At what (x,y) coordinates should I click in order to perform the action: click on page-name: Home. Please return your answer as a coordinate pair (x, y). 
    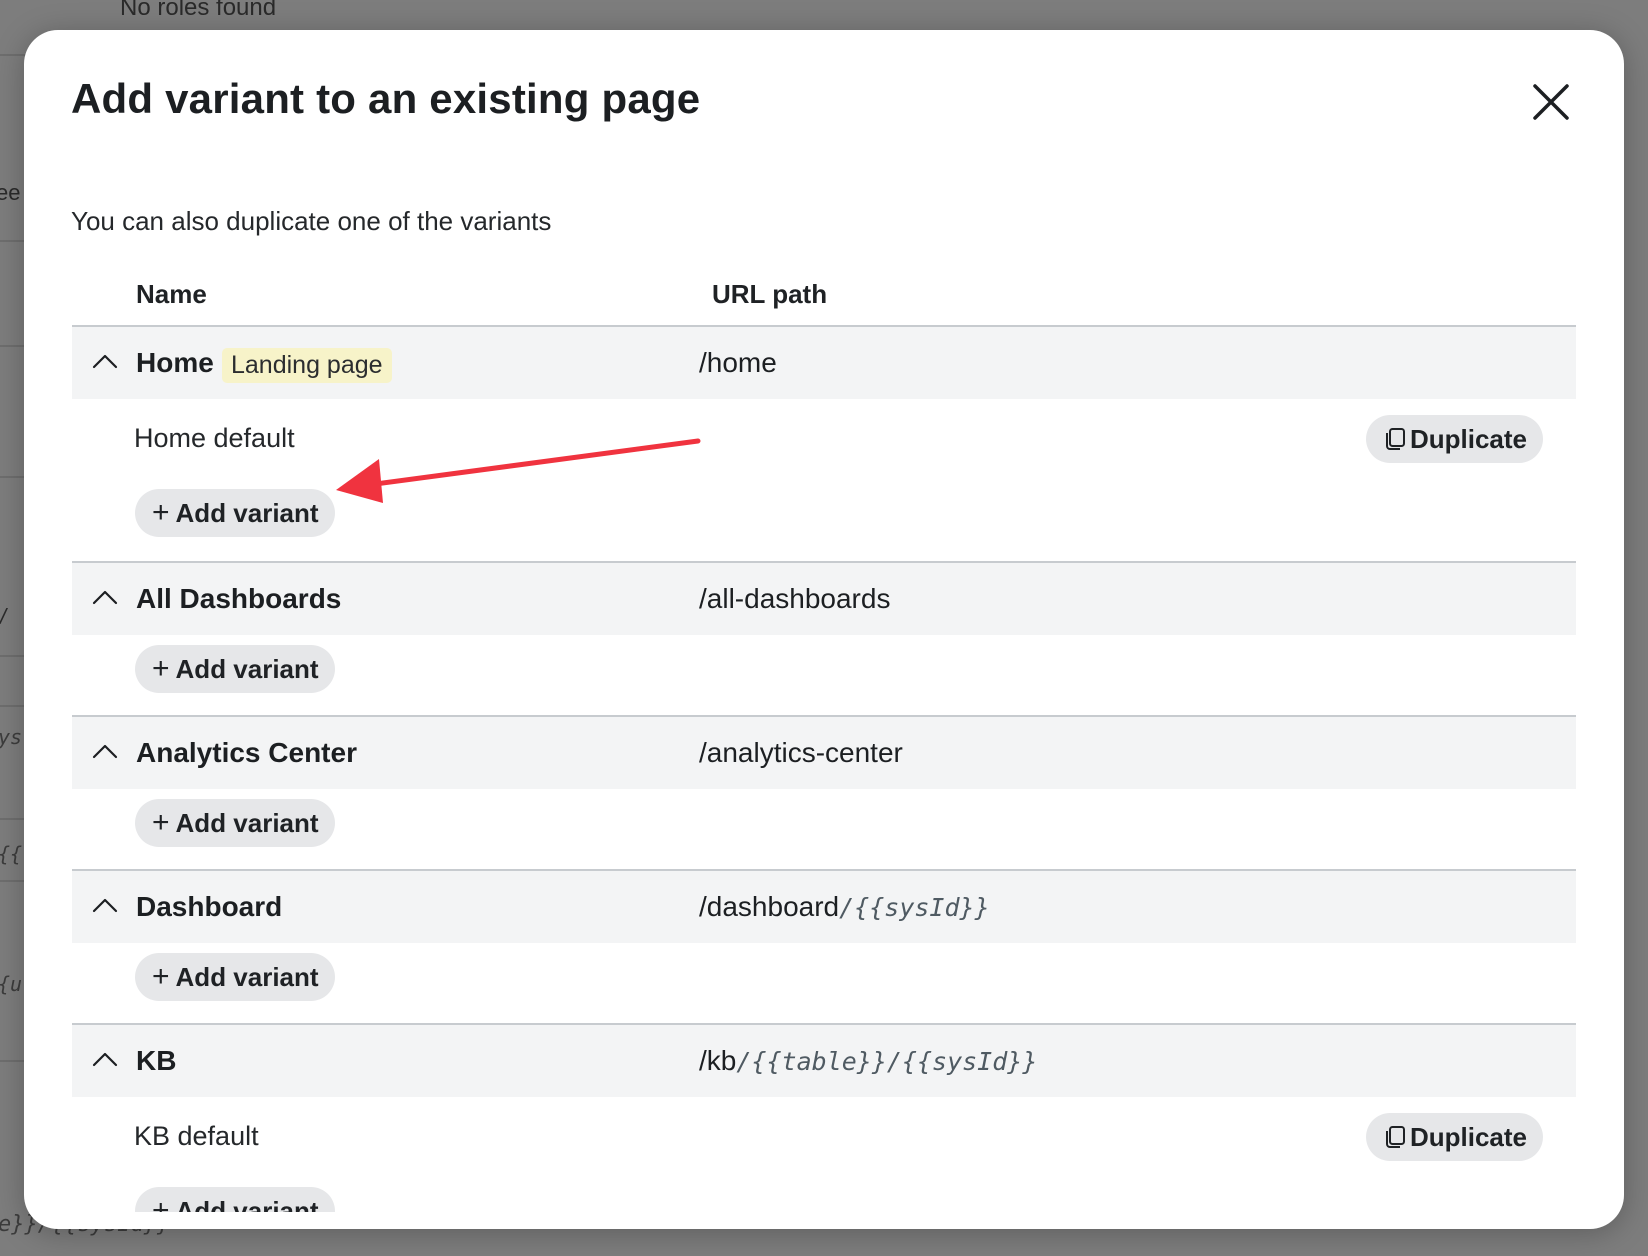
    Looking at the image, I should click on (175, 362).